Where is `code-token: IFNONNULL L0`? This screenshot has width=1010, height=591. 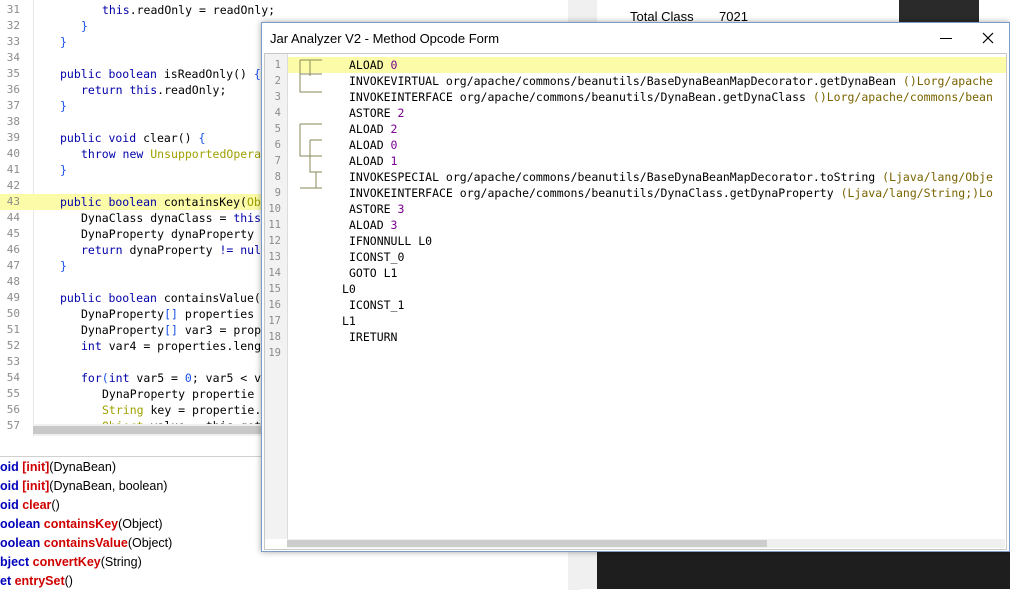
code-token: IFNONNULL L0 is located at coordinates (391, 241).